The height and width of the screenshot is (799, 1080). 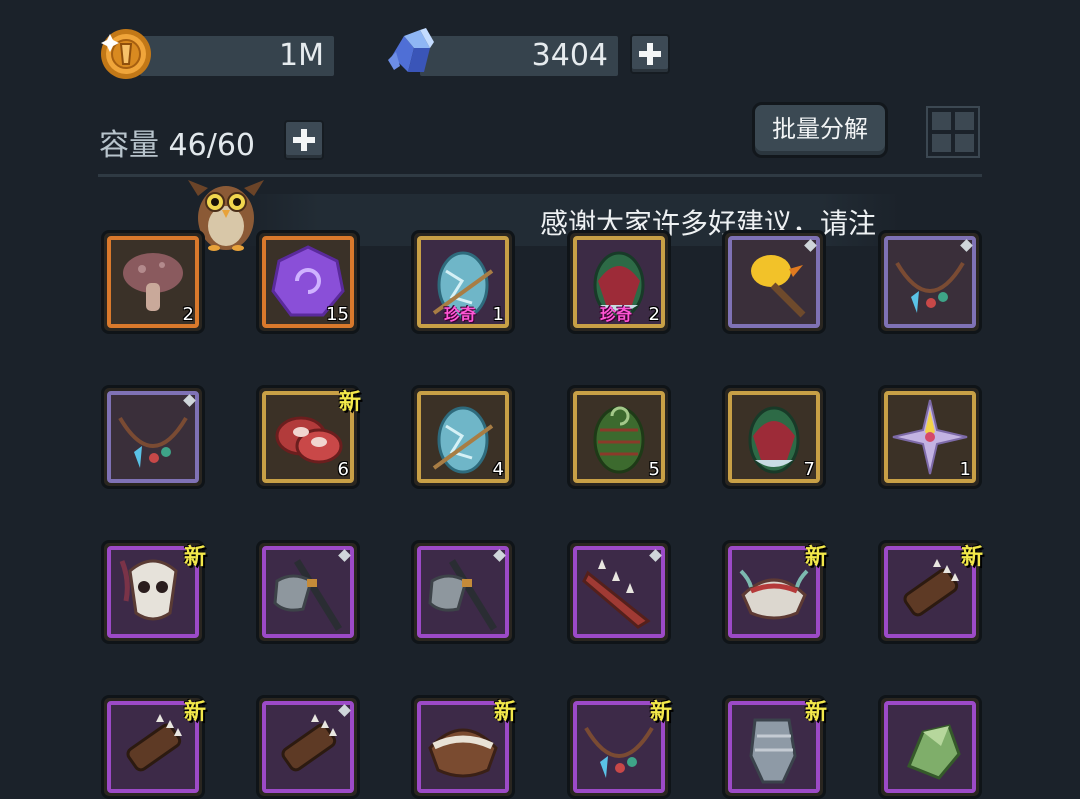 I want to click on item-count: 6, so click(x=343, y=469).